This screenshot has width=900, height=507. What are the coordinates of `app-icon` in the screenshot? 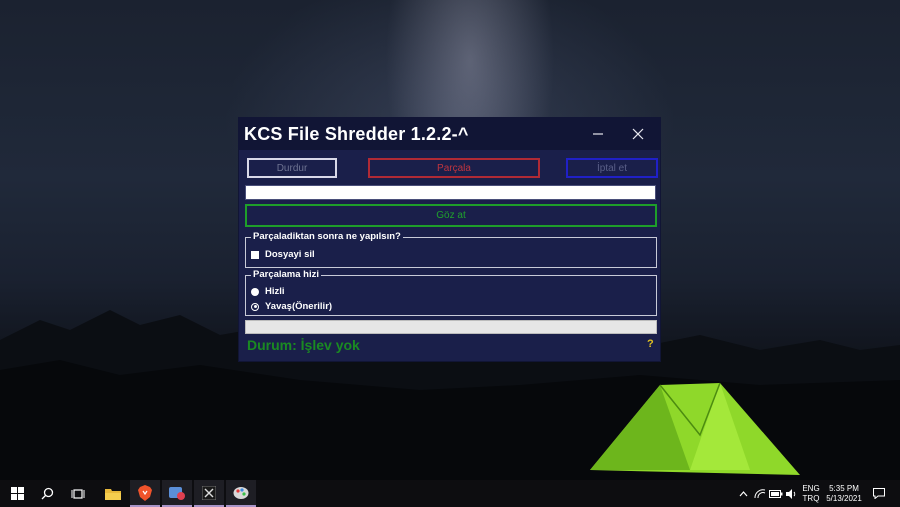 It's located at (177, 493).